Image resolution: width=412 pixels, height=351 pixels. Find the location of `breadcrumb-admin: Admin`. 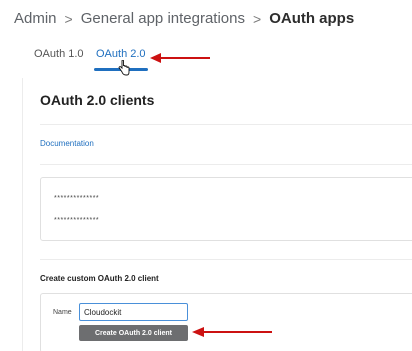

breadcrumb-admin: Admin is located at coordinates (35, 18).